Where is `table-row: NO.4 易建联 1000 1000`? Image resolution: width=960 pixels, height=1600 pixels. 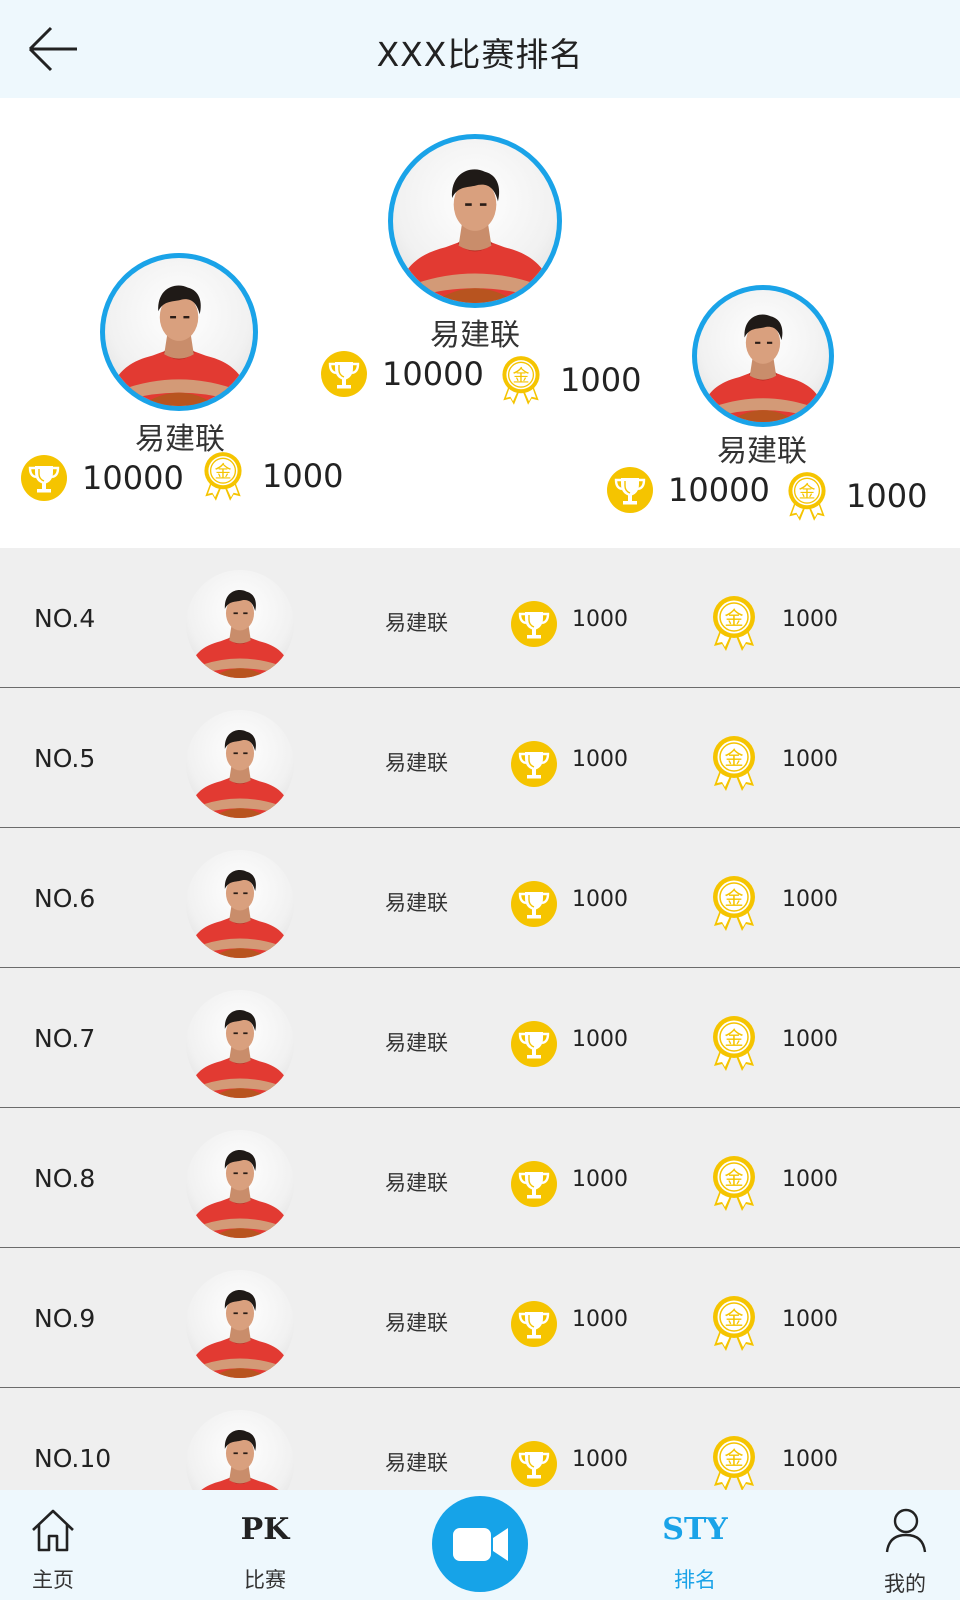 table-row: NO.4 易建联 1000 1000 is located at coordinates (480, 618).